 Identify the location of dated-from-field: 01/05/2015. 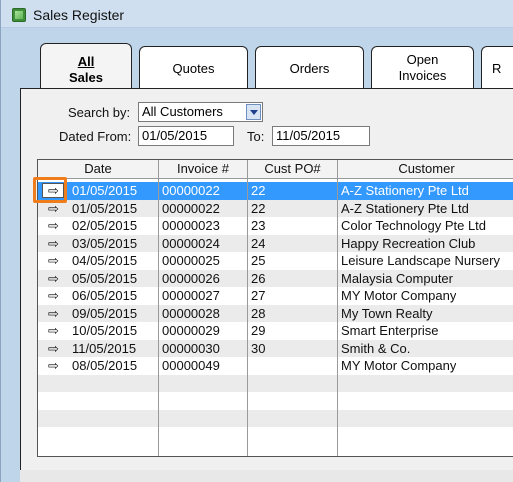
(186, 136).